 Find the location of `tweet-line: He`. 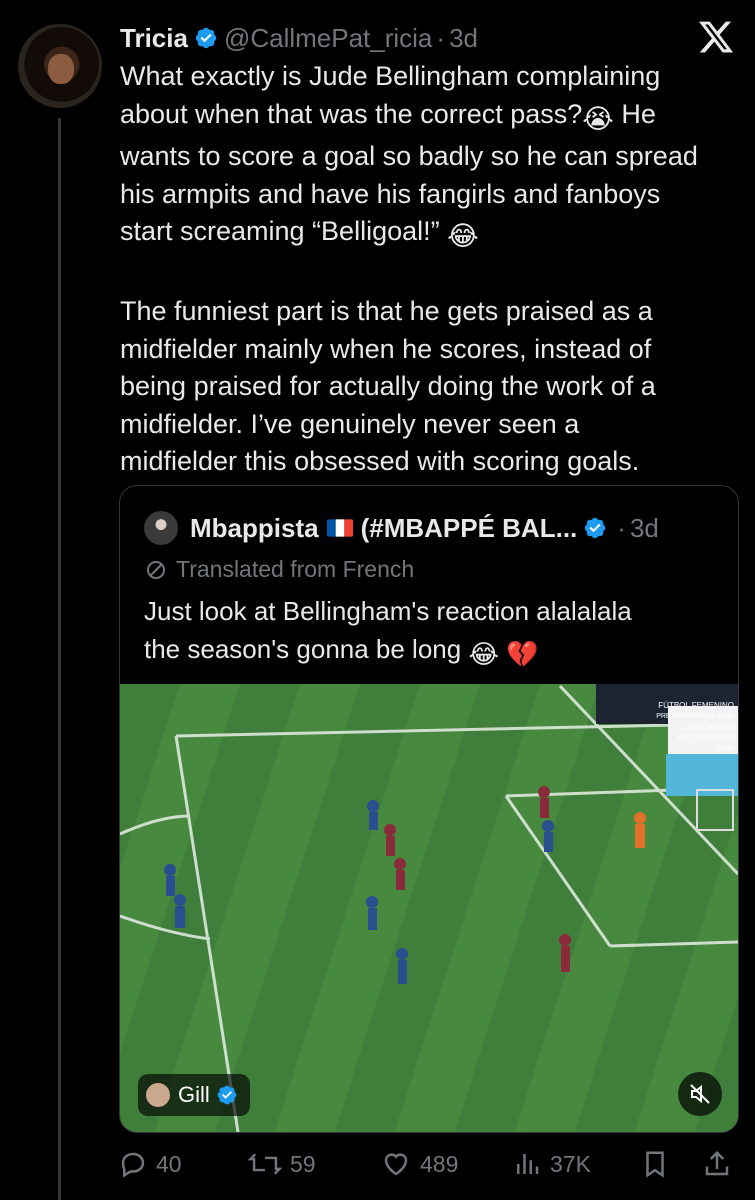

tweet-line: He is located at coordinates (634, 113).